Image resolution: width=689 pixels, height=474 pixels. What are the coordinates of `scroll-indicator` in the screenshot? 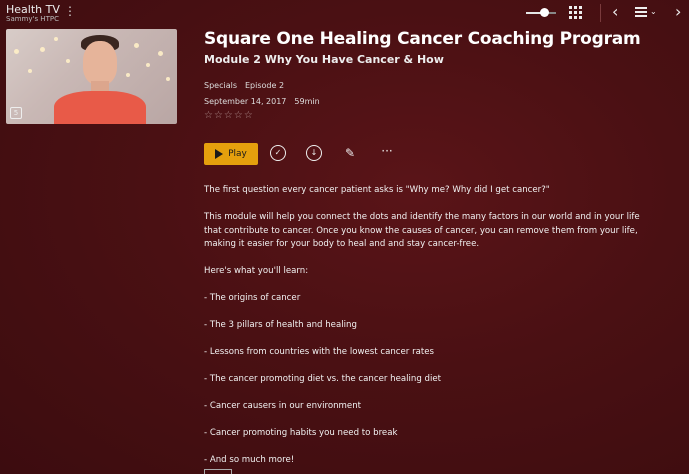 It's located at (218, 471).